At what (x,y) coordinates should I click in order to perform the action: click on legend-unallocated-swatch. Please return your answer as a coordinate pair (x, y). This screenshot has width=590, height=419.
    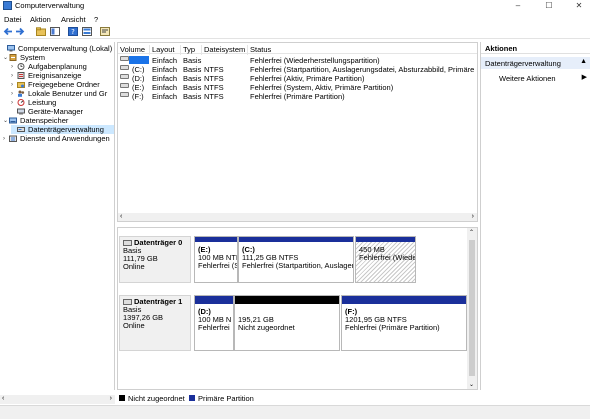
    Looking at the image, I should click on (122, 398).